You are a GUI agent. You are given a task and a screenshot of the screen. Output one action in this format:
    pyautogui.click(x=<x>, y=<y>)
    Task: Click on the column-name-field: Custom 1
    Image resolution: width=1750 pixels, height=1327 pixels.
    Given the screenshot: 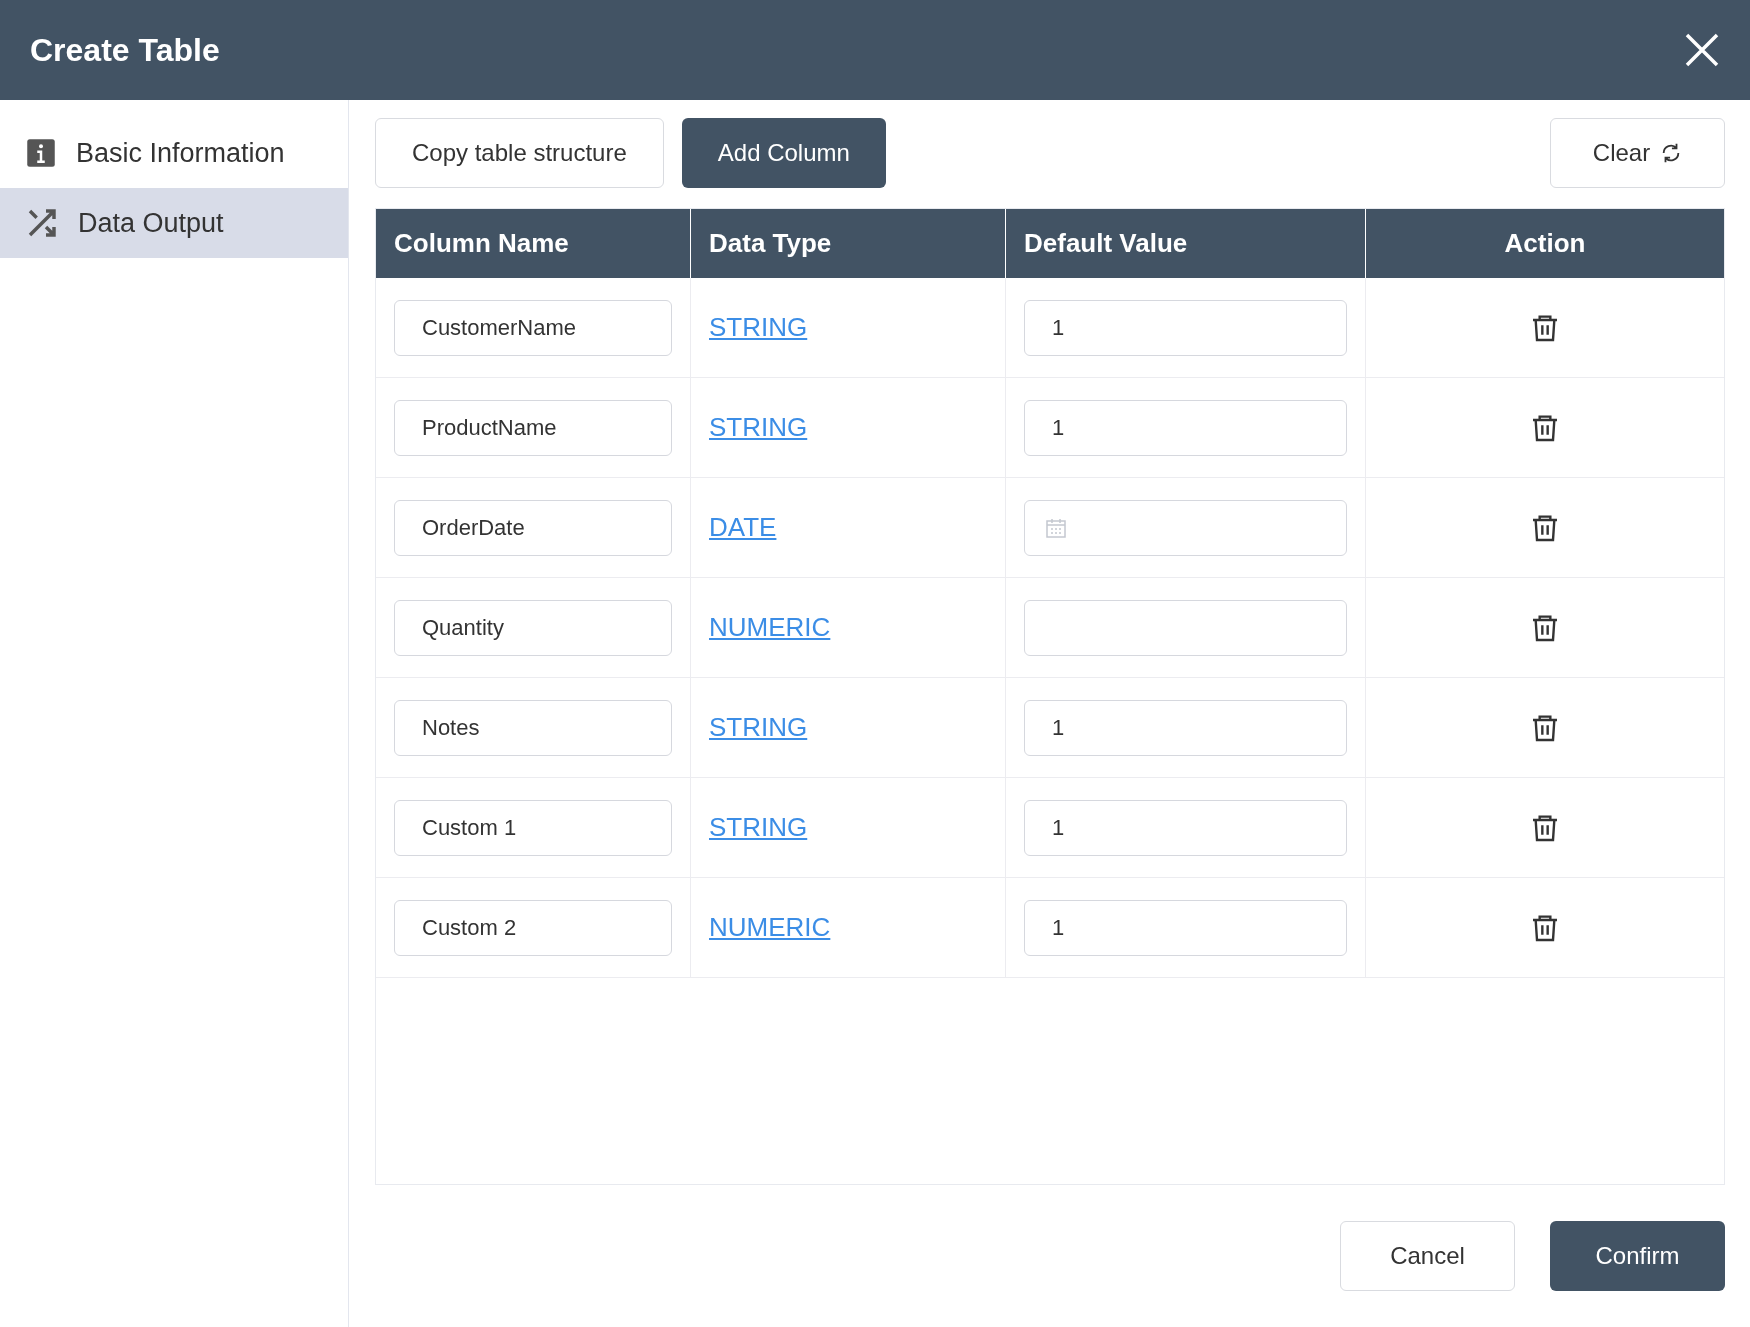 What is the action you would take?
    pyautogui.click(x=533, y=827)
    